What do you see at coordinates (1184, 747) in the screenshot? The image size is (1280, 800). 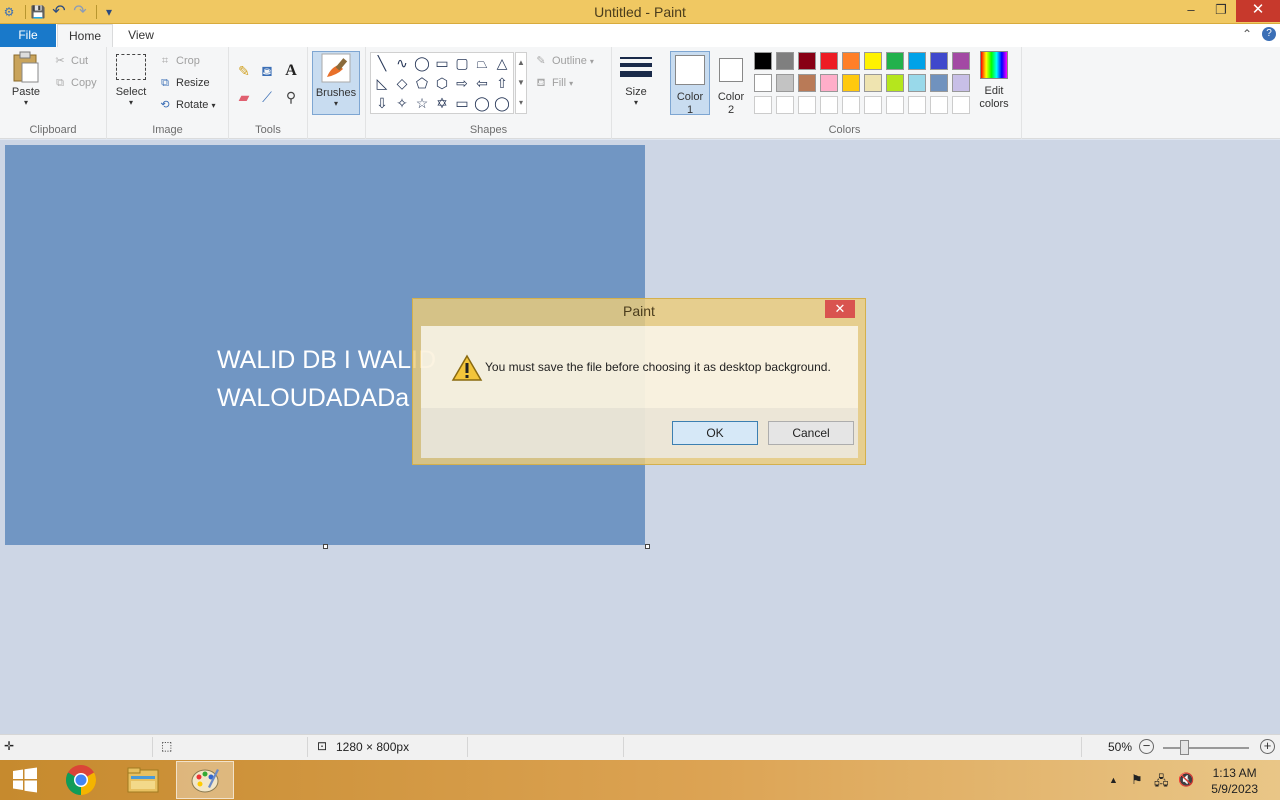 I see `zoom-slider-thumb` at bounding box center [1184, 747].